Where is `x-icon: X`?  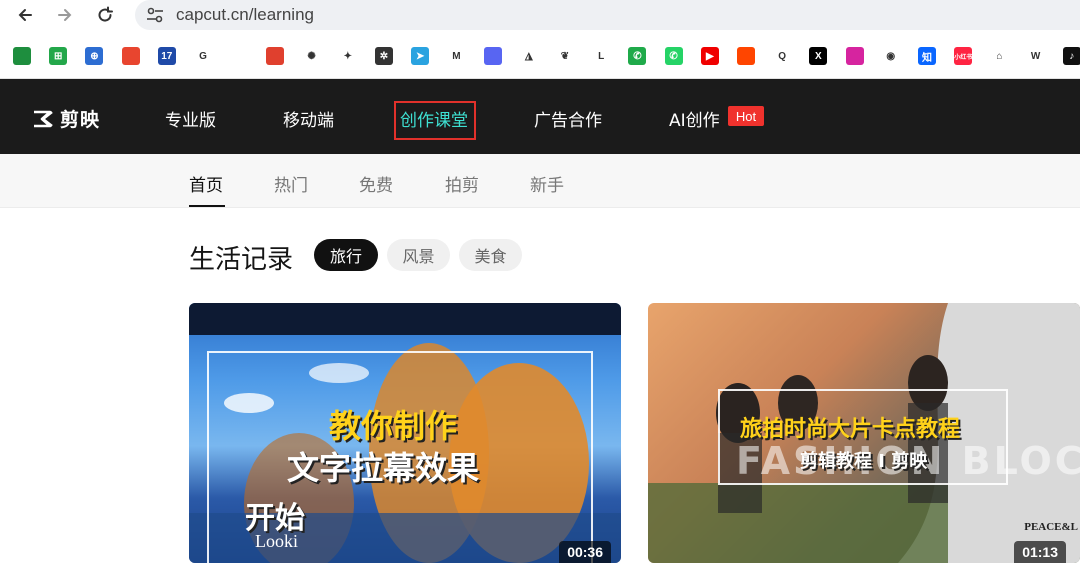 x-icon: X is located at coordinates (818, 56).